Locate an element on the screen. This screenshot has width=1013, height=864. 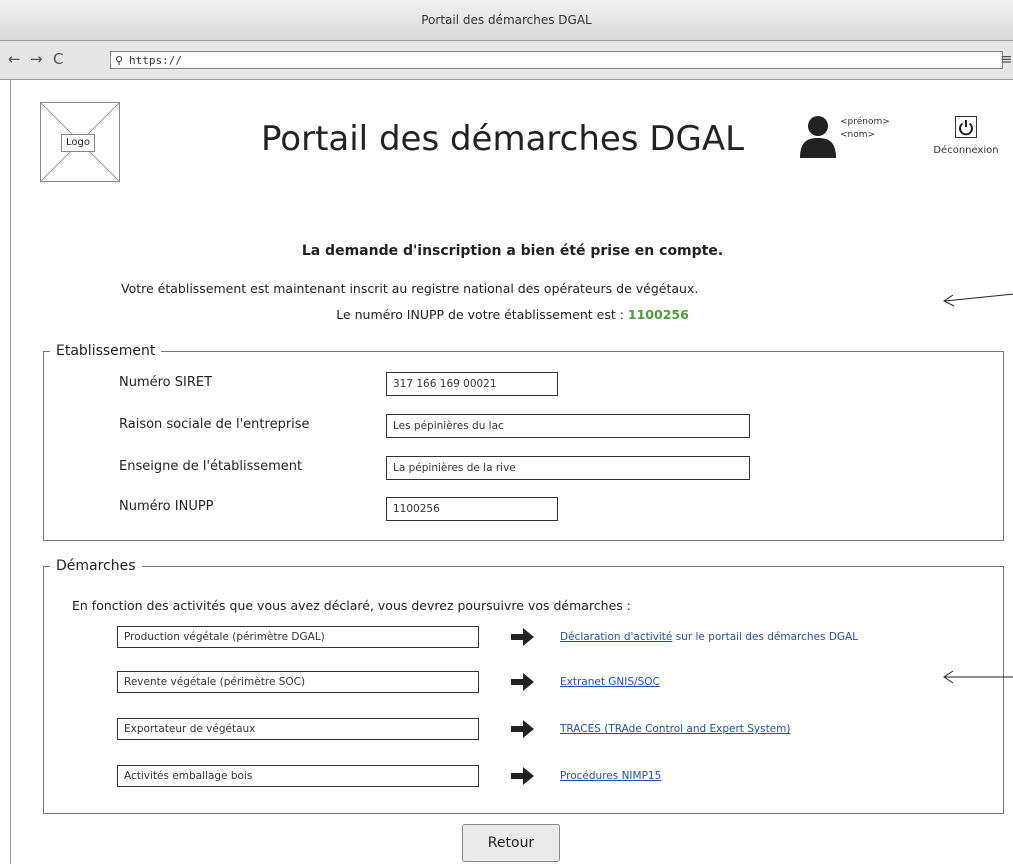
activity-link-text: Déclaration d'activité is located at coordinates (616, 637).